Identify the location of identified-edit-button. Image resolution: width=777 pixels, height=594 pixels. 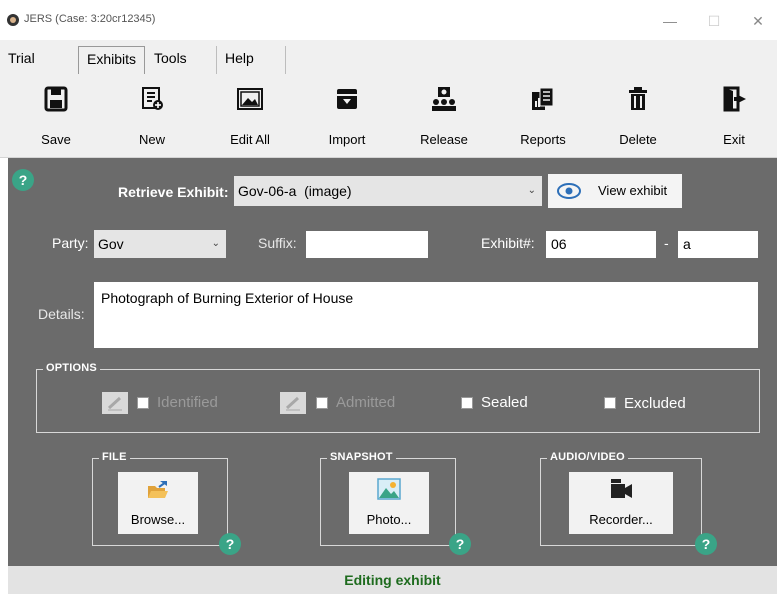
(115, 403).